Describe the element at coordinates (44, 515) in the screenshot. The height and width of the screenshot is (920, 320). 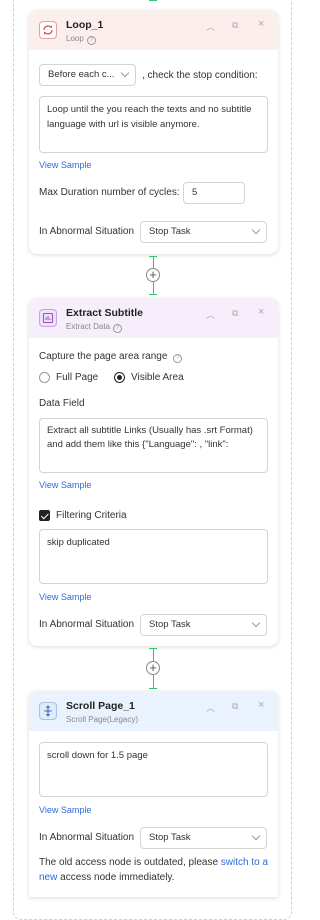
I see `filtering-checkbox` at that location.